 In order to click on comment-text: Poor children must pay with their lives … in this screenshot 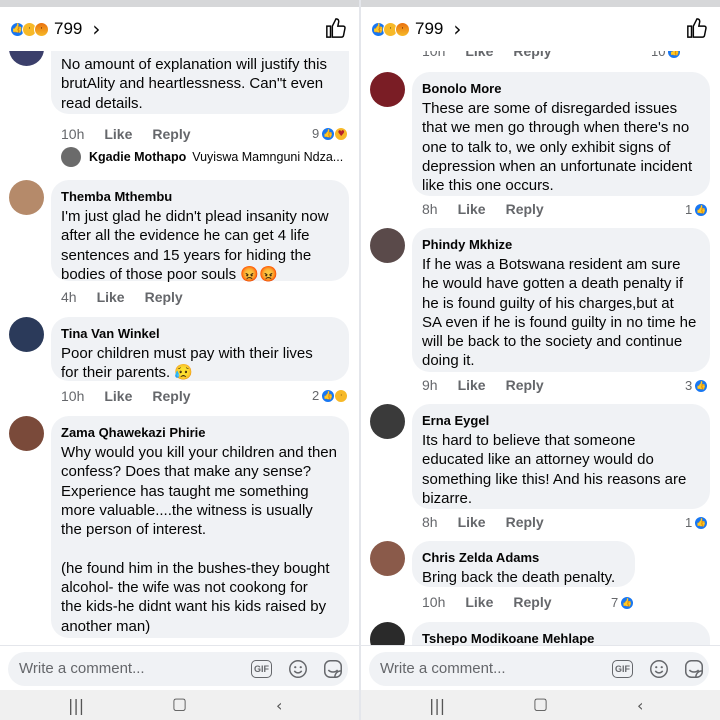, I will do `click(187, 363)`.